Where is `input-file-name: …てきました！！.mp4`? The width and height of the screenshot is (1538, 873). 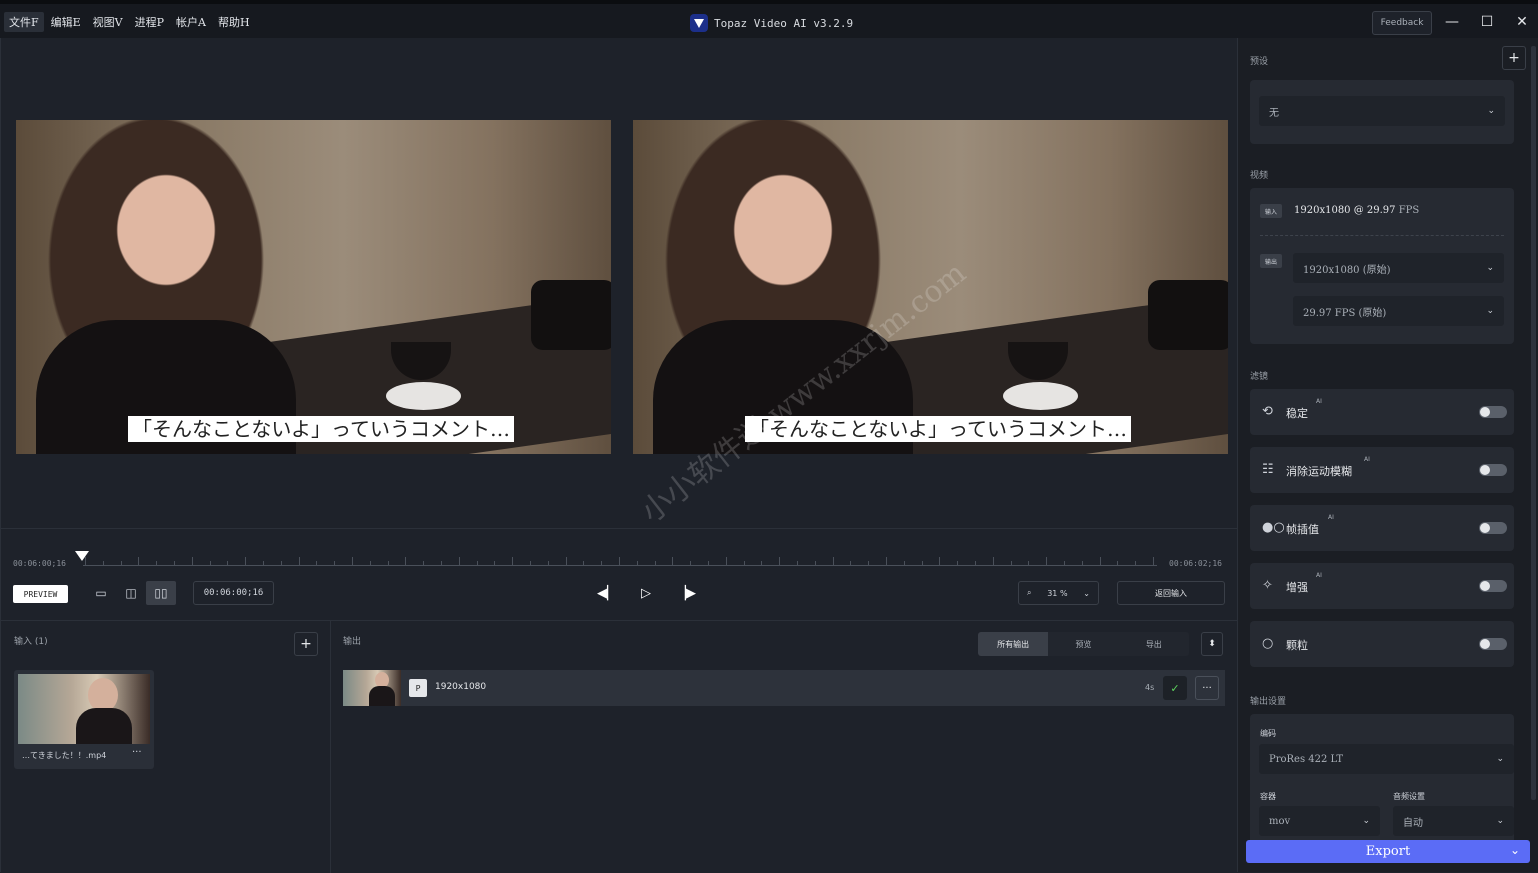 input-file-name: …てきました！！.mp4 is located at coordinates (64, 755).